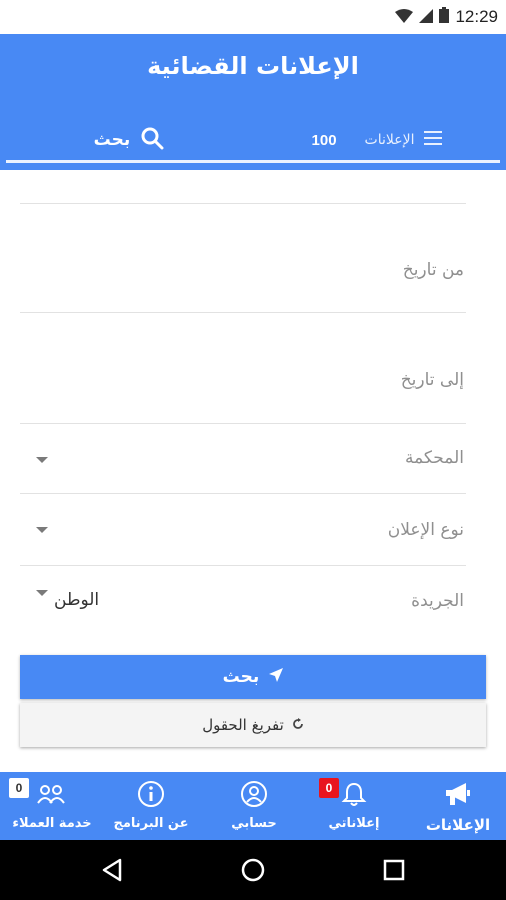 This screenshot has height=900, width=506. Describe the element at coordinates (253, 141) in the screenshot. I see `tab-bar: بحث 100 الإعلانات` at that location.